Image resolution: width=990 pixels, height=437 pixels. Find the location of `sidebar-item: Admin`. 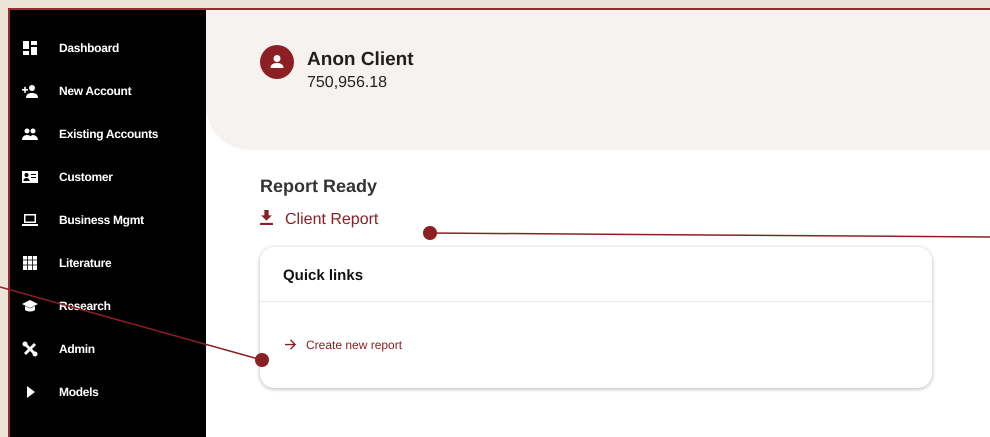

sidebar-item: Admin is located at coordinates (108, 348).